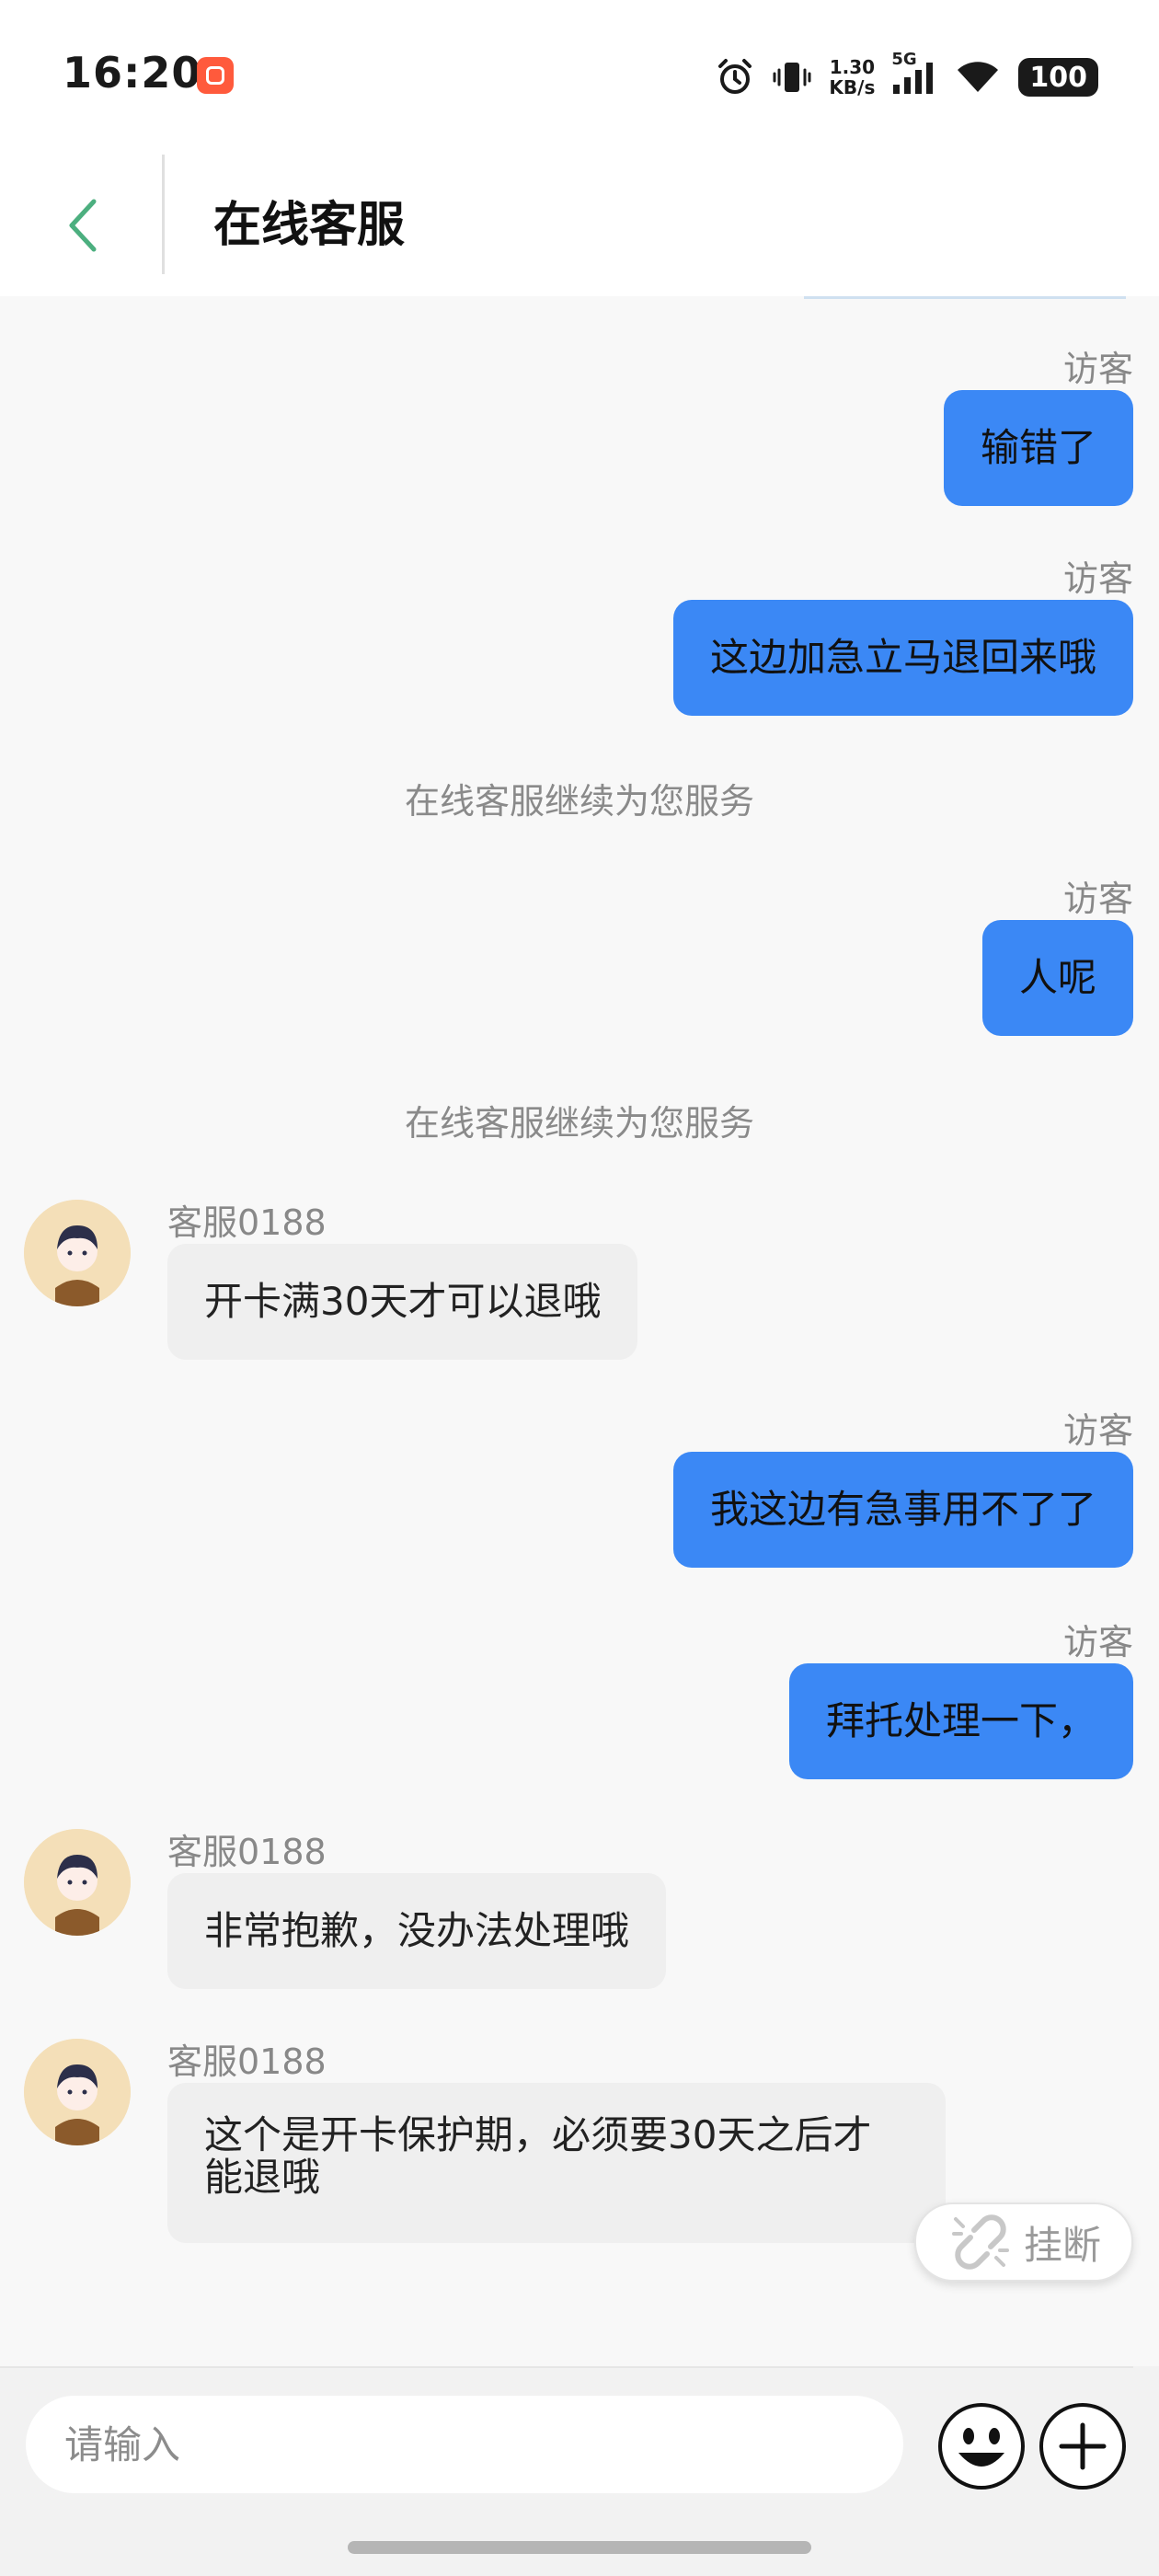 The height and width of the screenshot is (2576, 1159). What do you see at coordinates (402, 1302) in the screenshot?
I see `agent-message-bubble: 开卡满30天才可以退哦` at bounding box center [402, 1302].